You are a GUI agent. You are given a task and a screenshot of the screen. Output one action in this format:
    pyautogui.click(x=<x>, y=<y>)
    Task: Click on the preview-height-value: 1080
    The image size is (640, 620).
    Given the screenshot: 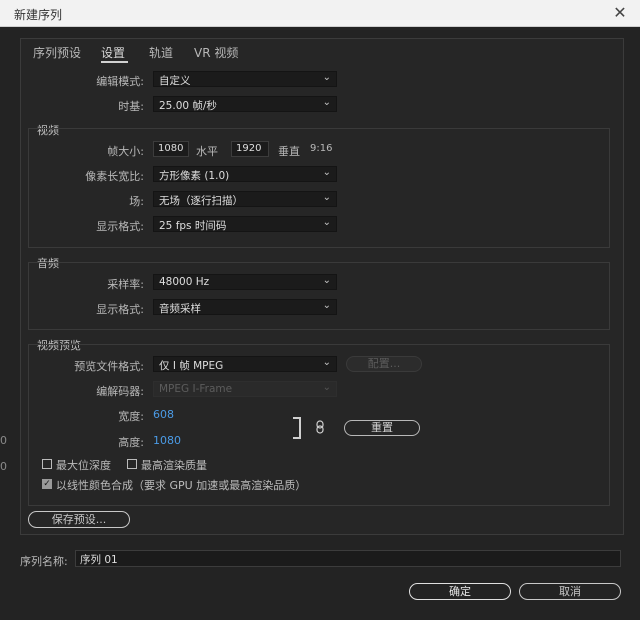 What is the action you would take?
    pyautogui.click(x=167, y=440)
    